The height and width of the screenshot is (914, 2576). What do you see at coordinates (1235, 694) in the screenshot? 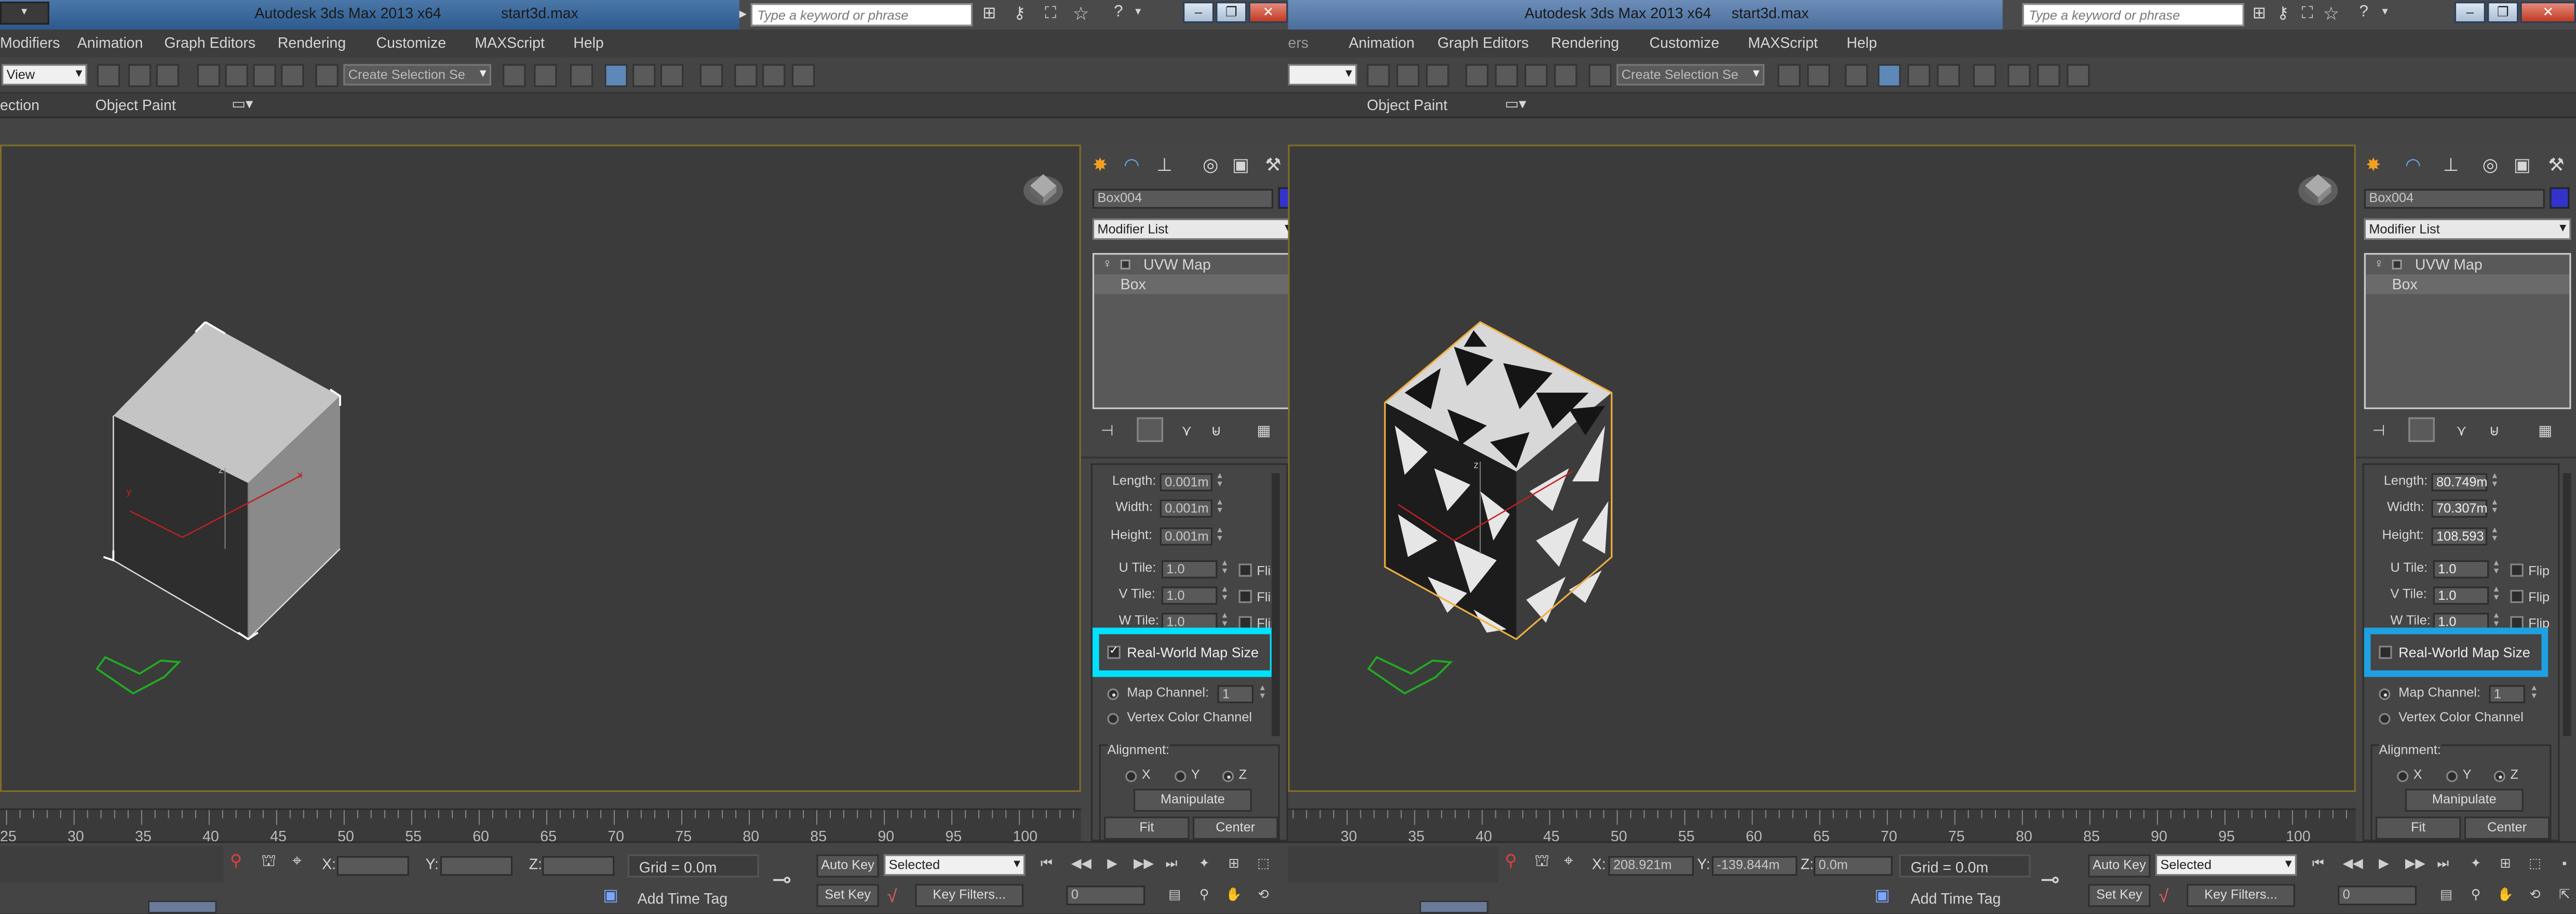
I see `map-channel-input: 1` at bounding box center [1235, 694].